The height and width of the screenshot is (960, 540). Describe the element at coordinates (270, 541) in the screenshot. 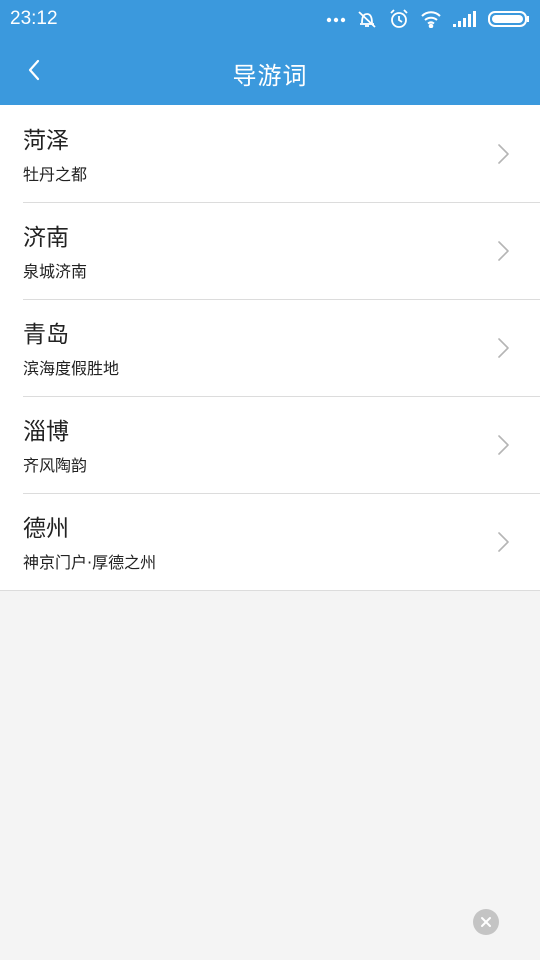

I see `list-item: 德州 神京门户·厚德之州` at that location.